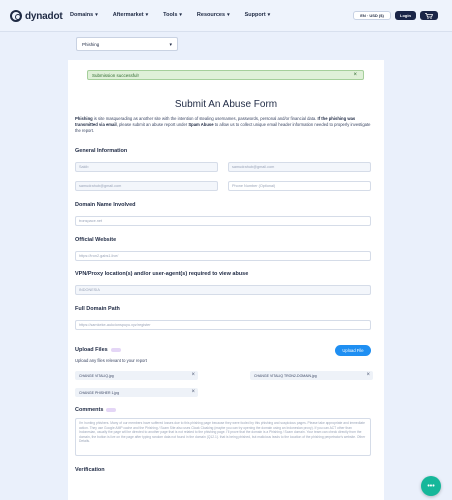 The image size is (452, 500). Describe the element at coordinates (223, 256) in the screenshot. I see `website-field: https://tron2.gabs1.live/` at that location.